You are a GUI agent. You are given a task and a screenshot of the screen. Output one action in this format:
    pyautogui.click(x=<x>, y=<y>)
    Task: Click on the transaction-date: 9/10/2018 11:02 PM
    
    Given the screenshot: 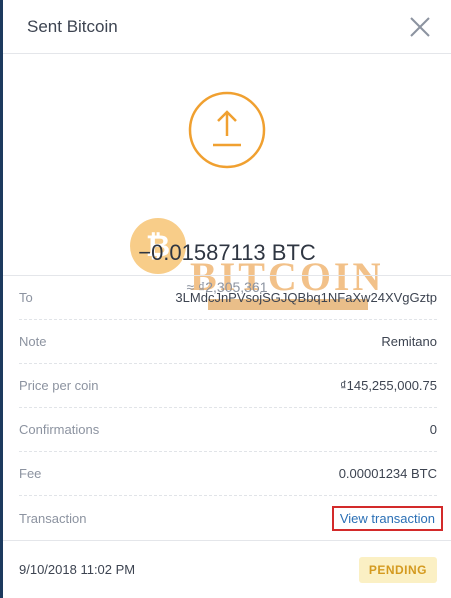 What is the action you would take?
    pyautogui.click(x=77, y=569)
    